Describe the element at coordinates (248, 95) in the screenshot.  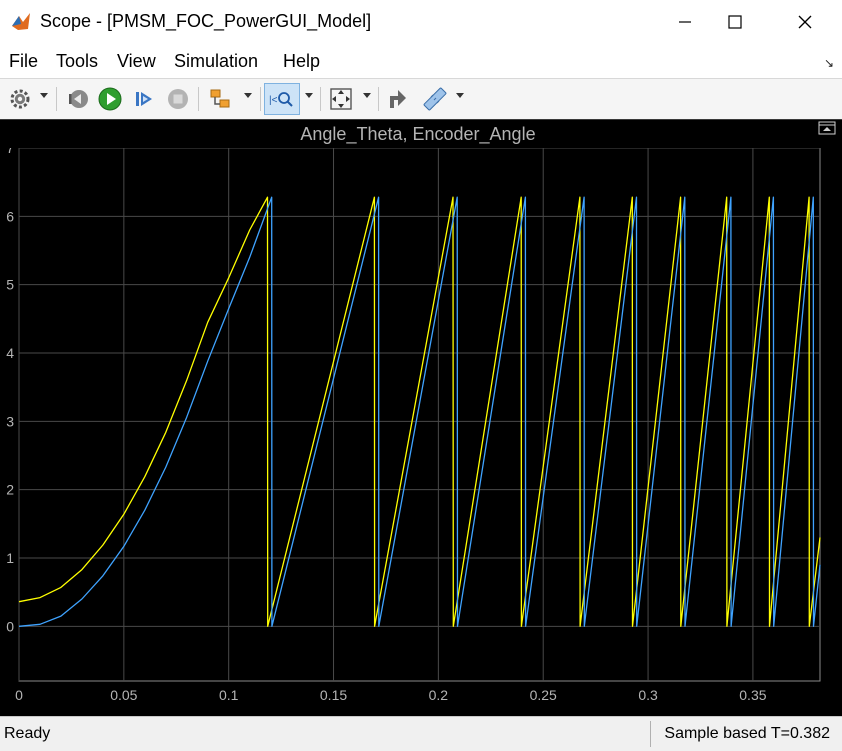
I see `highlight-dropdown` at that location.